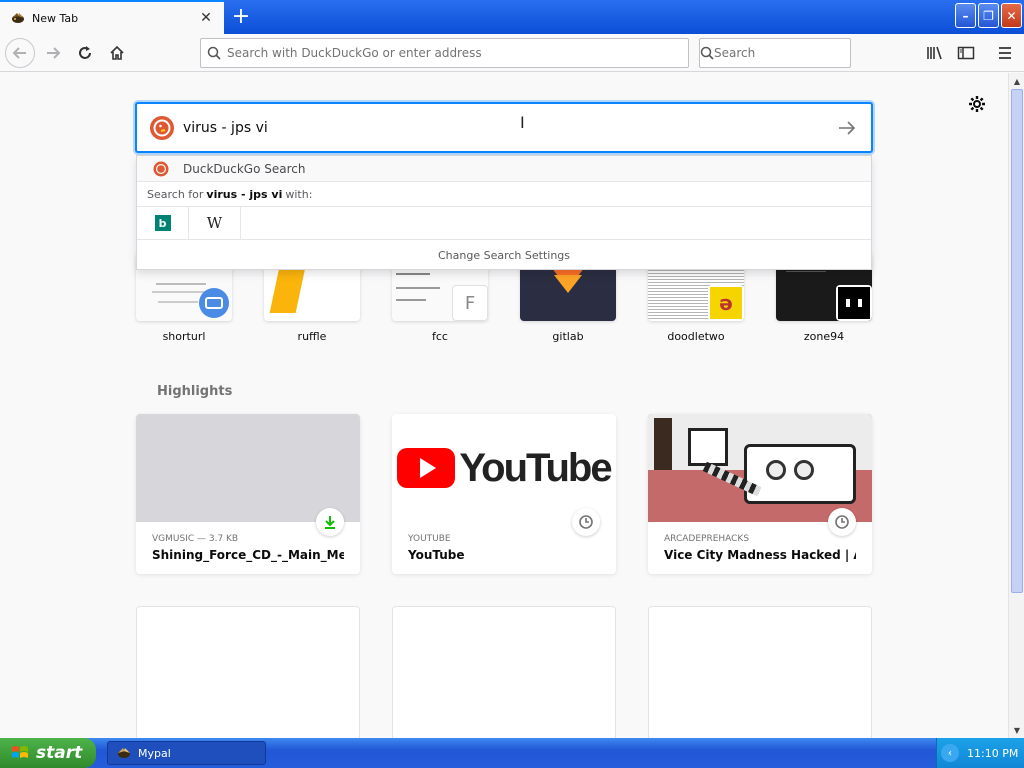 The height and width of the screenshot is (768, 1024). I want to click on highlights-heading: Highlights, so click(195, 391).